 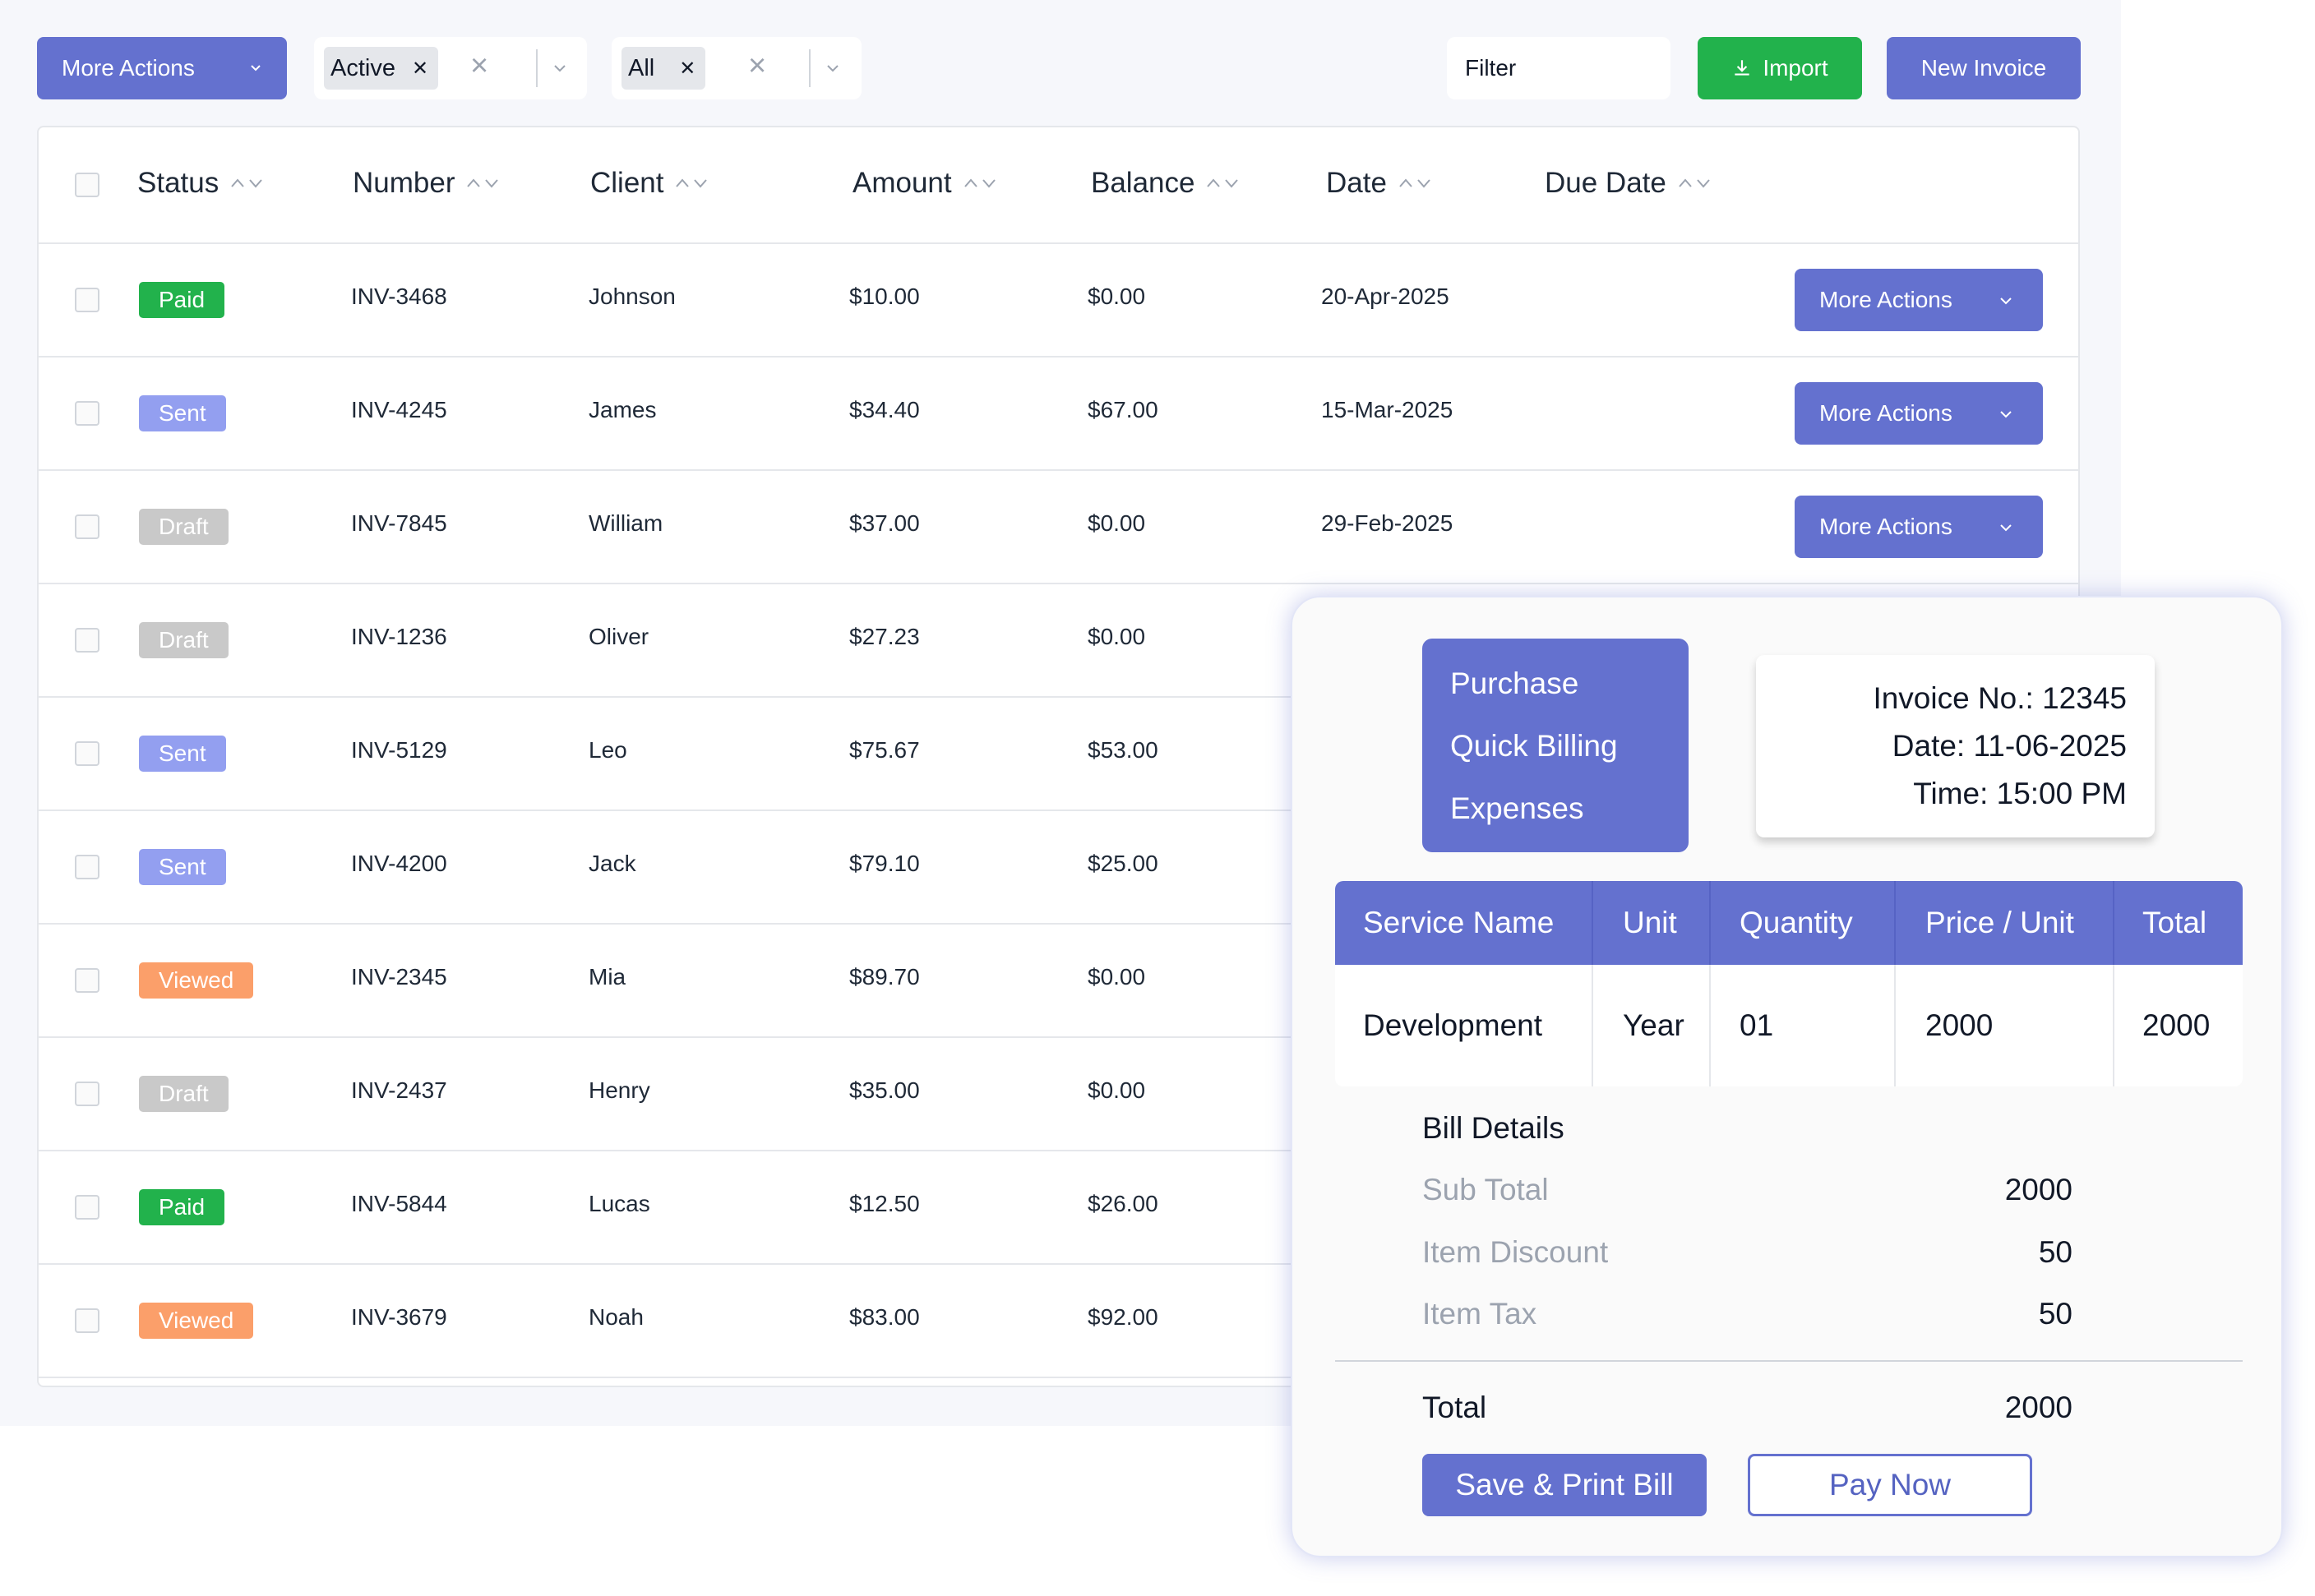 I want to click on save-print-bill-label: Save & Print Bill, so click(x=1565, y=1484).